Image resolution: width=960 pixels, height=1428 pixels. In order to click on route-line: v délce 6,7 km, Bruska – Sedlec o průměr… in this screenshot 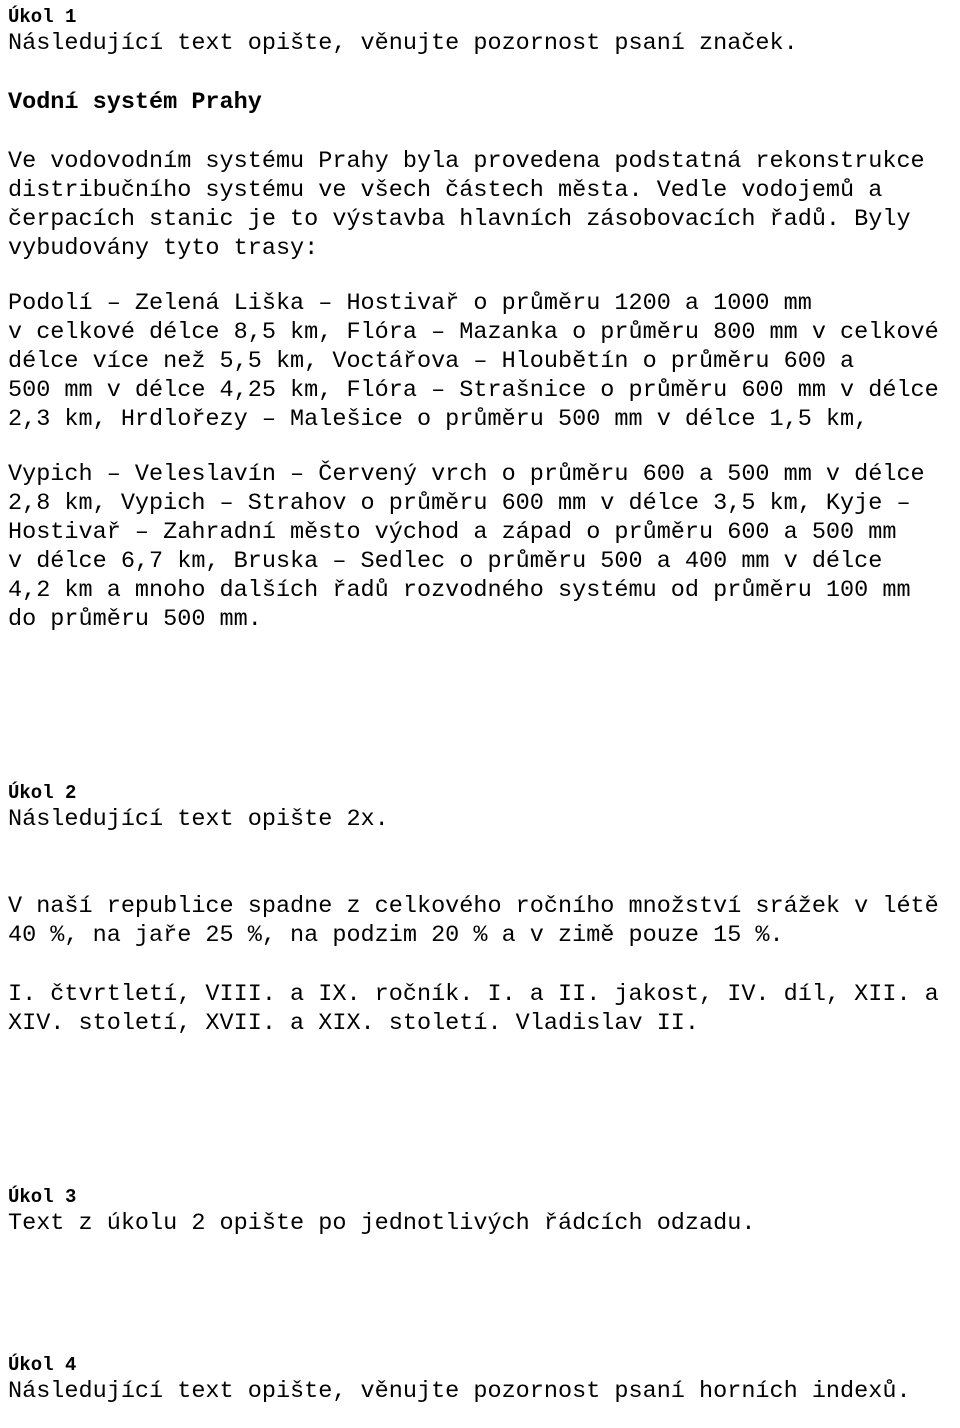, I will do `click(445, 561)`.